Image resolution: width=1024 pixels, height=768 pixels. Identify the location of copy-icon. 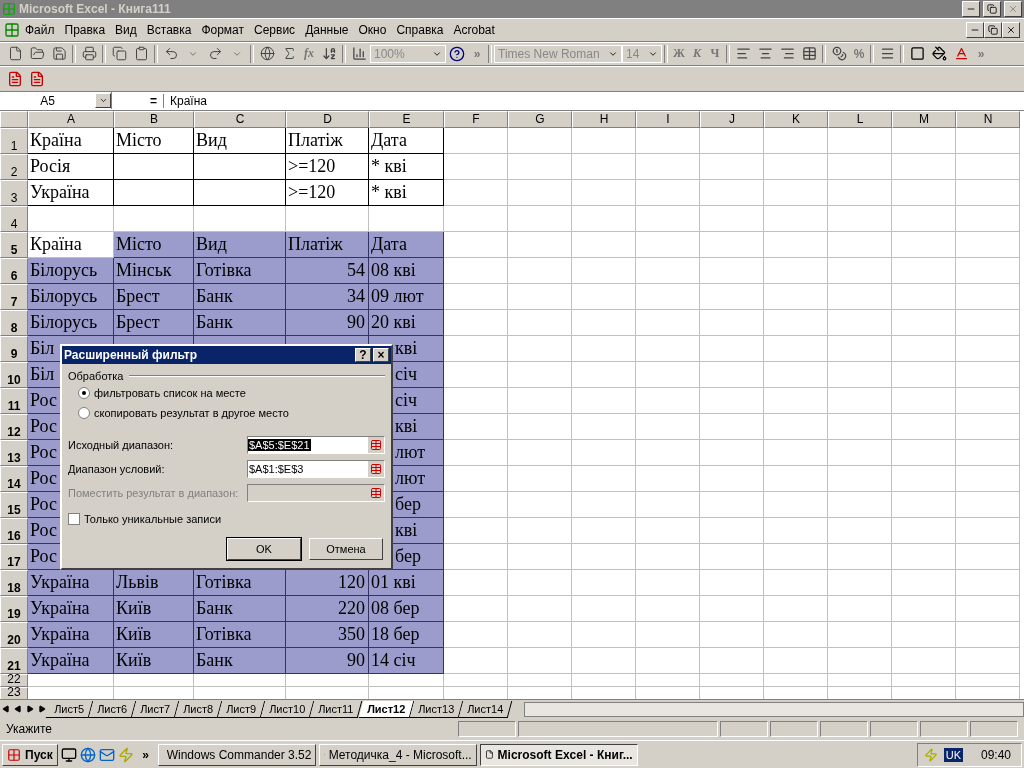
(119, 54).